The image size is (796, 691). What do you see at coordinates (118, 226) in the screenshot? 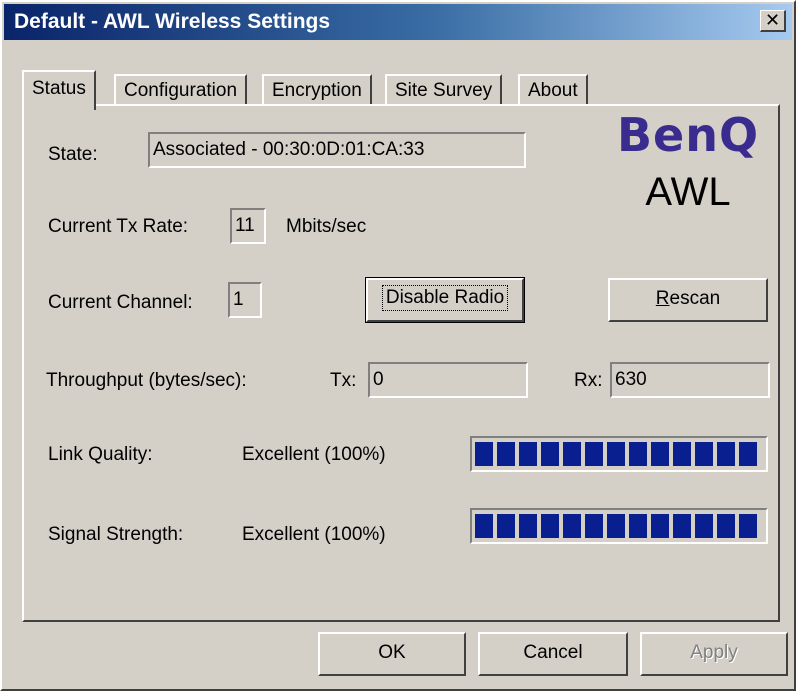
I see `tx-rate-label: Current Tx Rate:` at bounding box center [118, 226].